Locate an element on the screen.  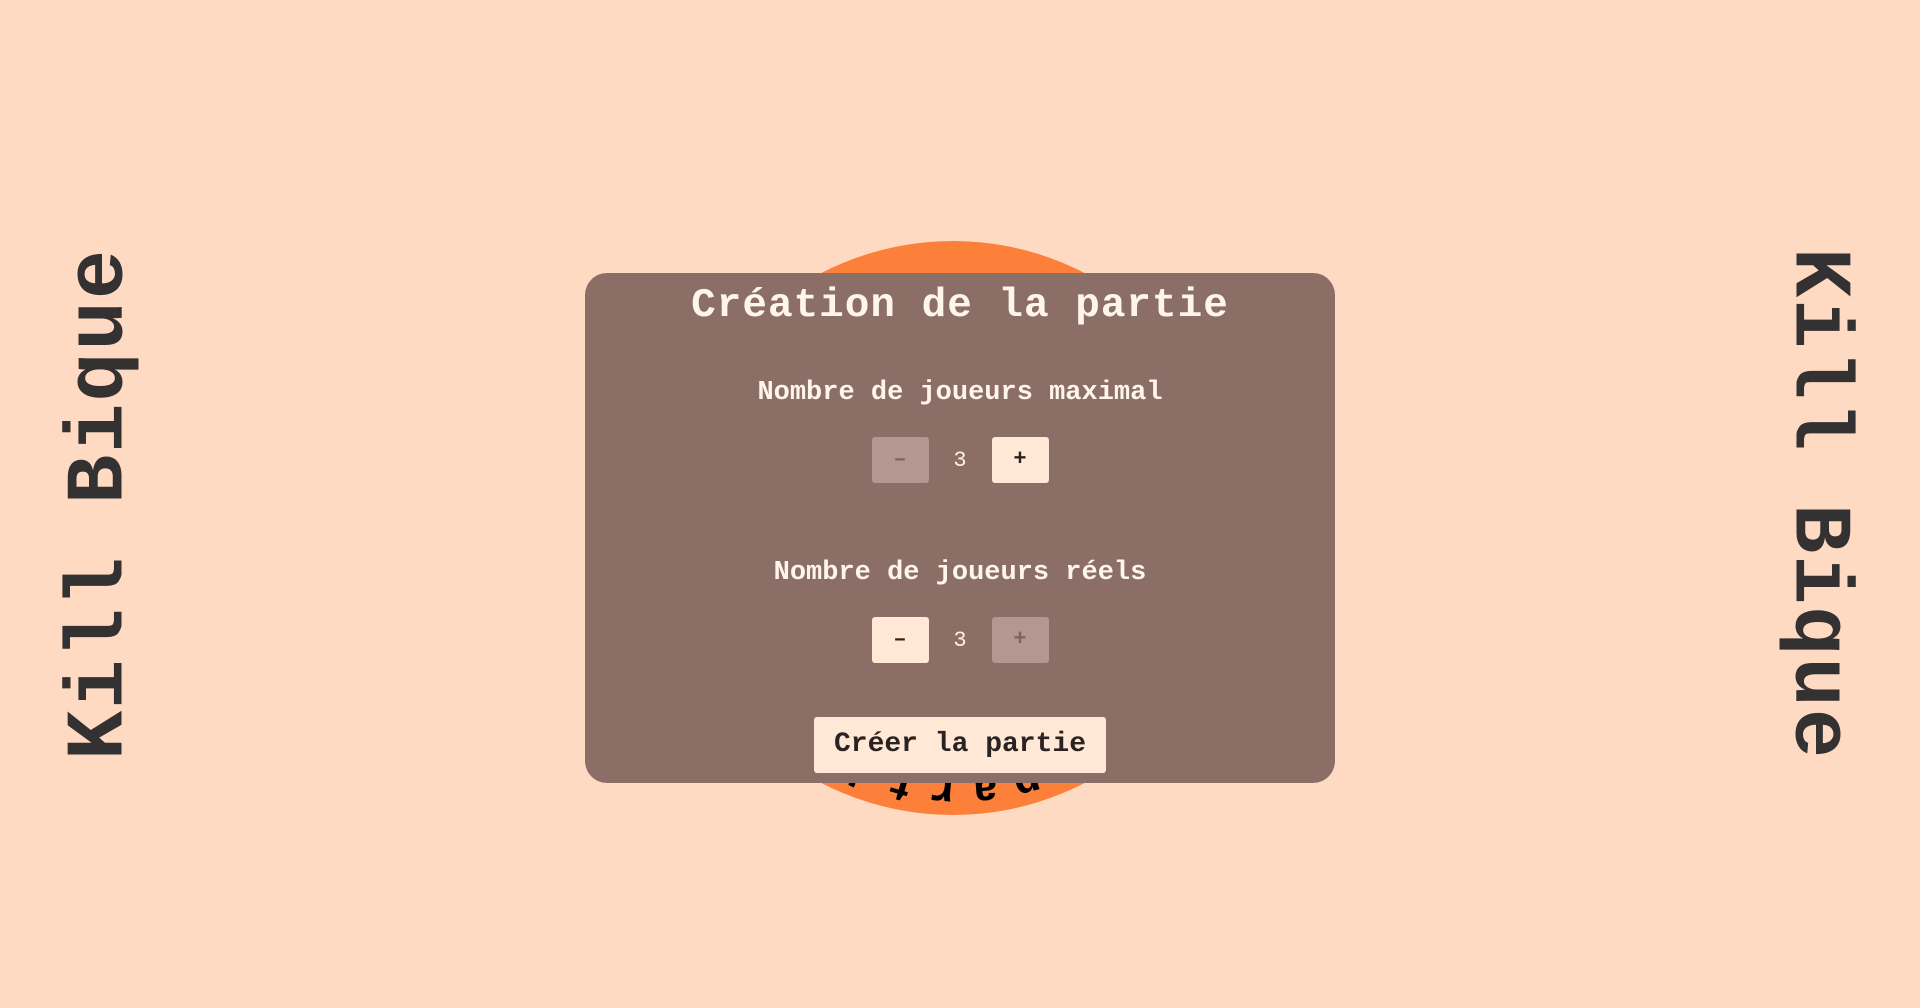
real-players-increment-button: + is located at coordinates (1020, 640).